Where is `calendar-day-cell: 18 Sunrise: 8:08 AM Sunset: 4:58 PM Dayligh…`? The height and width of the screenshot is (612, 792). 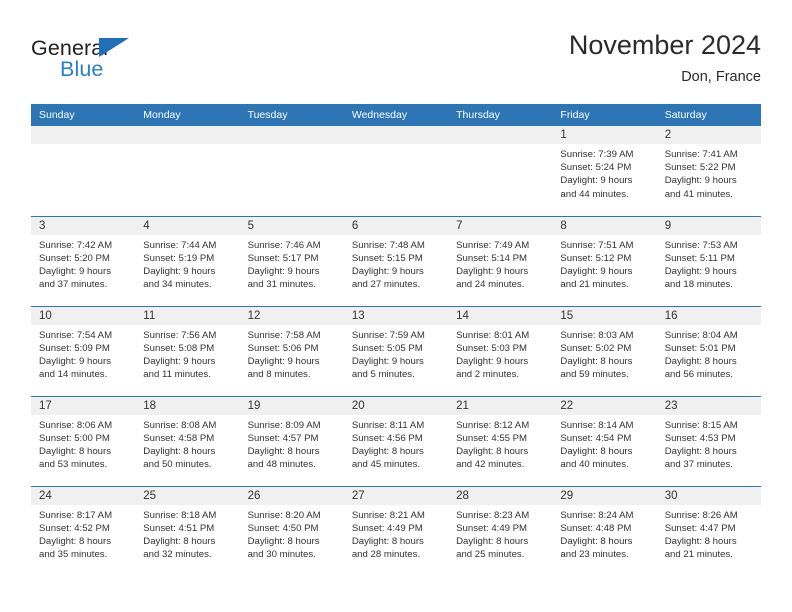 calendar-day-cell: 18 Sunrise: 8:08 AM Sunset: 4:58 PM Dayligh… is located at coordinates (187, 440).